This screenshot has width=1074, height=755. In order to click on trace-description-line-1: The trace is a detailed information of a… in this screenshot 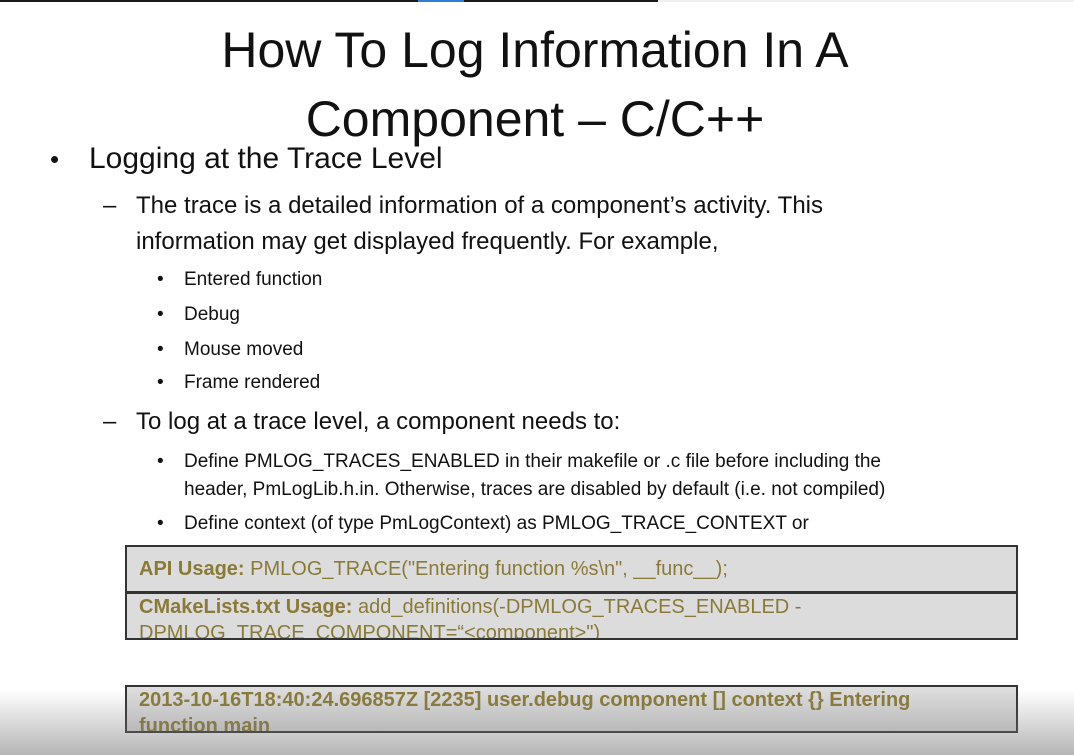, I will do `click(480, 205)`.